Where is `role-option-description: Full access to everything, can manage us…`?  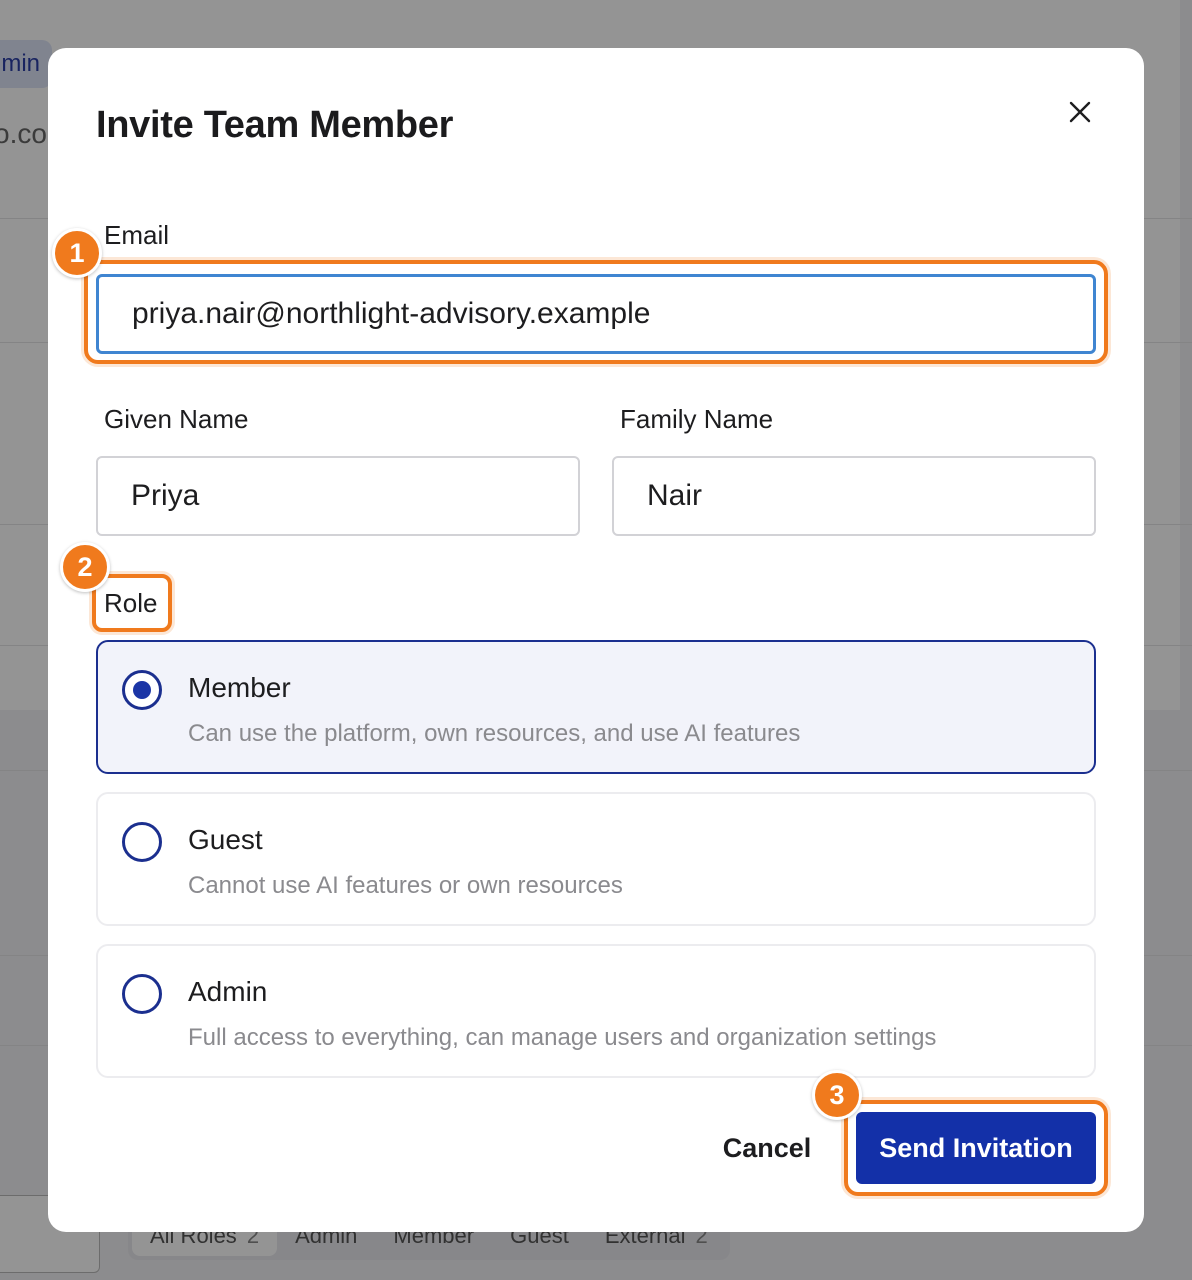 role-option-description: Full access to everything, can manage us… is located at coordinates (562, 1037).